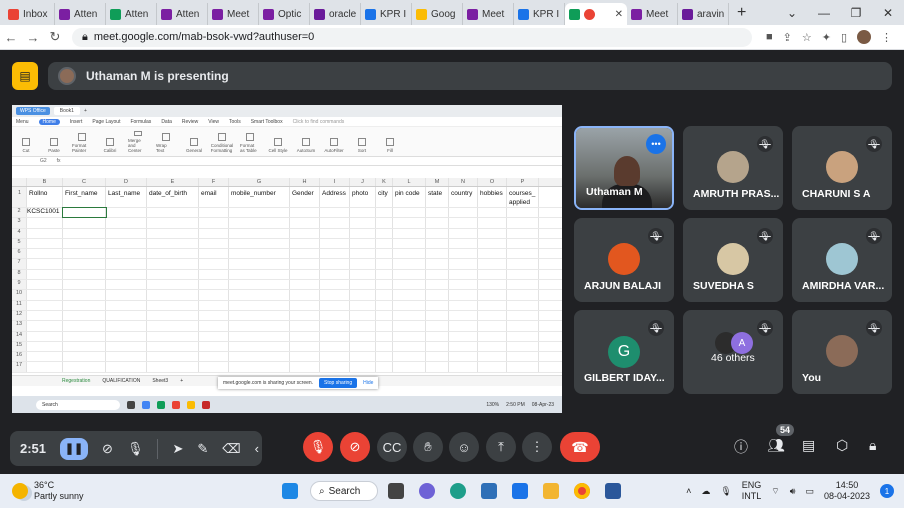  I want to click on row-number: 7, so click(19, 264).